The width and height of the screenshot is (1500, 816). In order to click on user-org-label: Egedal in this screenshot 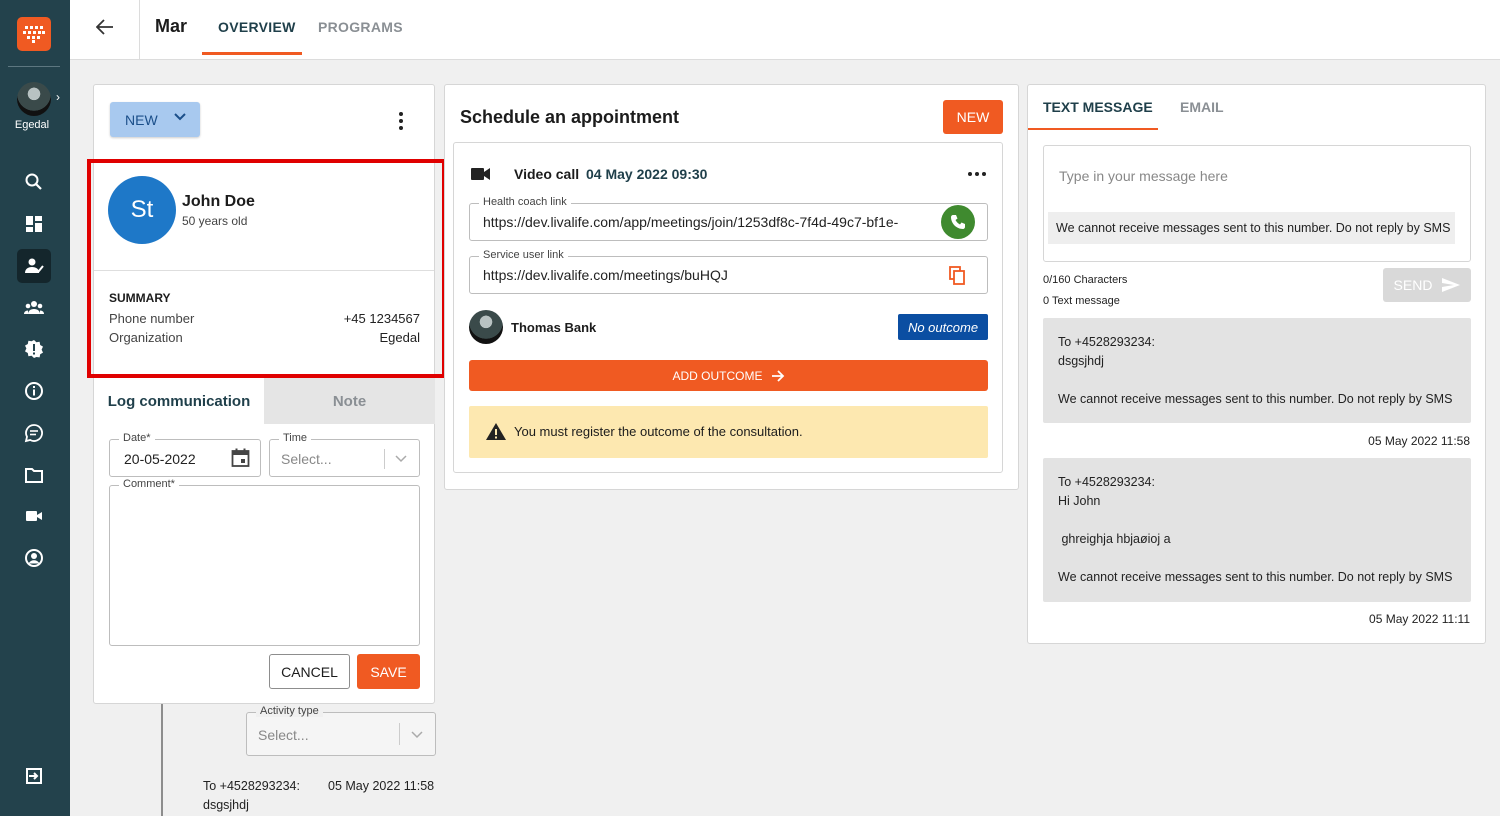, I will do `click(32, 125)`.